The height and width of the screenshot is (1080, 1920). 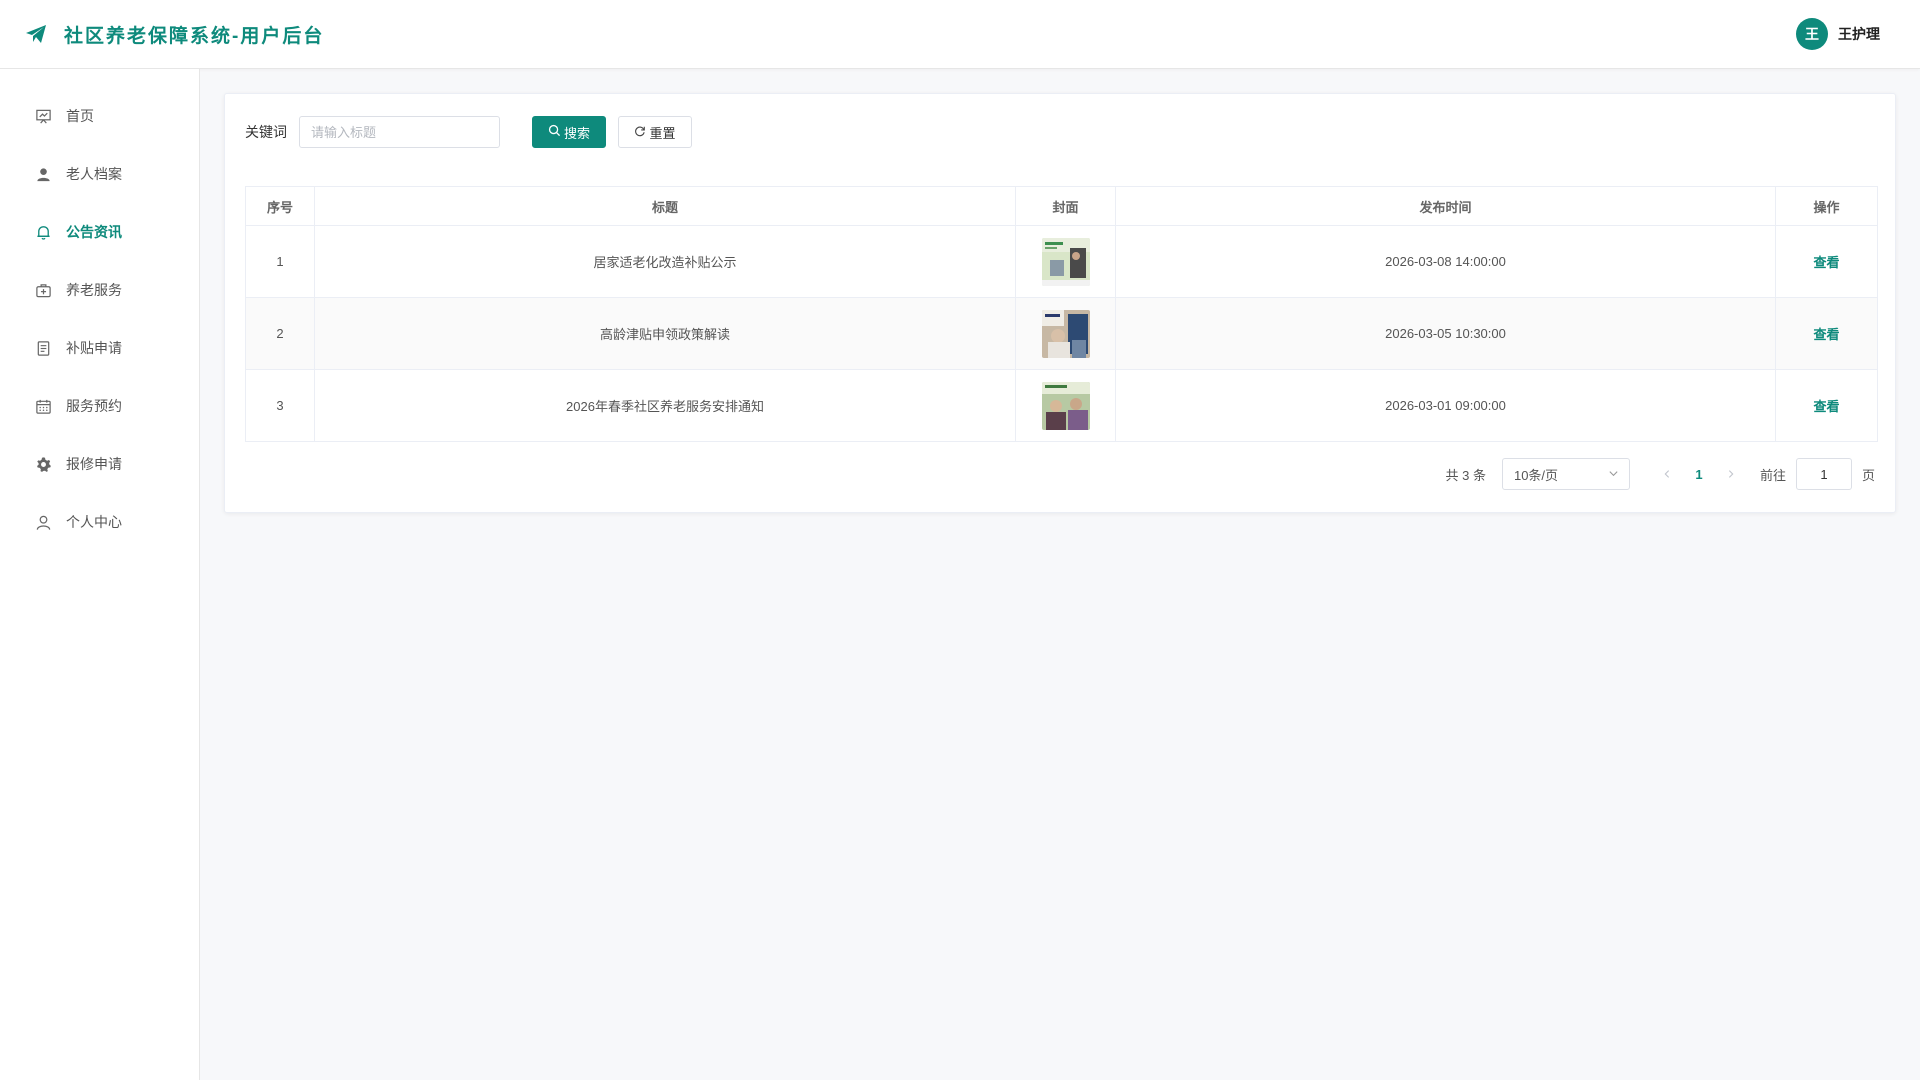 What do you see at coordinates (665, 261) in the screenshot?
I see `cell-title: 居家适老化改造补贴公示` at bounding box center [665, 261].